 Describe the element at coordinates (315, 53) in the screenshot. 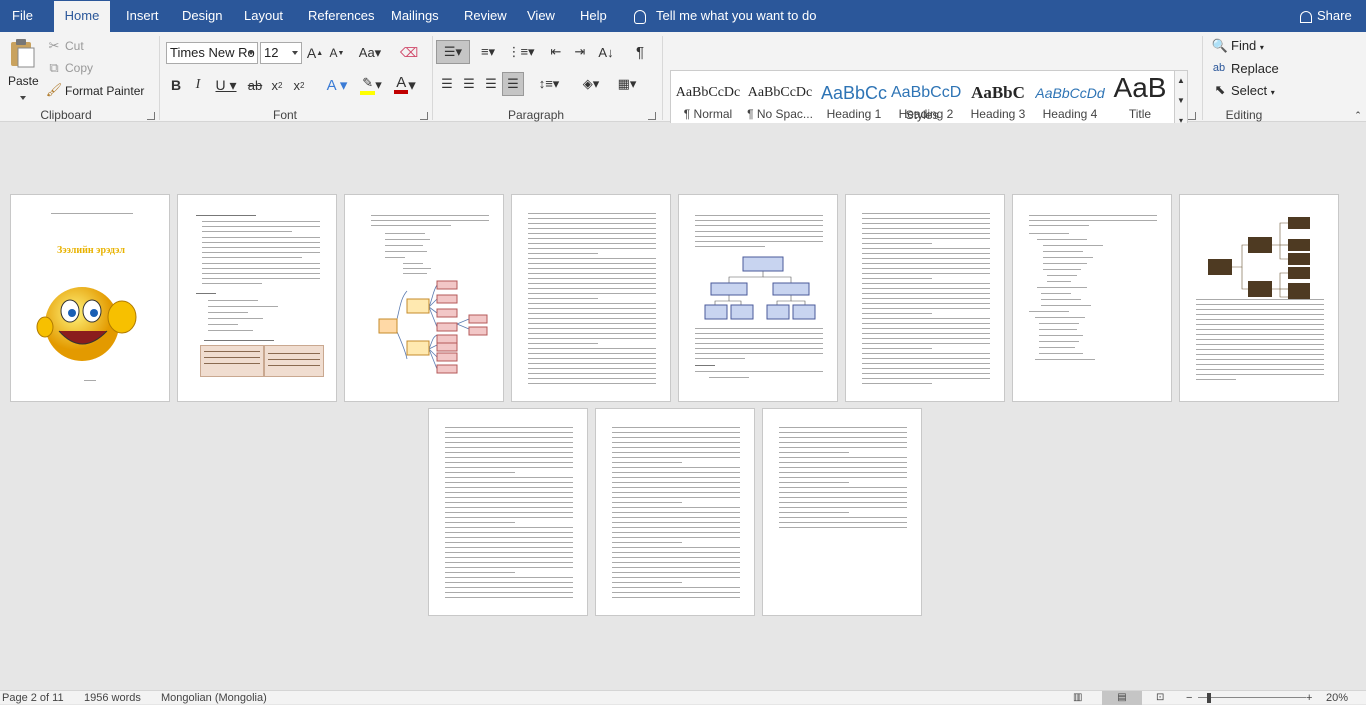

I see `grow-font-icon: A ▲` at that location.